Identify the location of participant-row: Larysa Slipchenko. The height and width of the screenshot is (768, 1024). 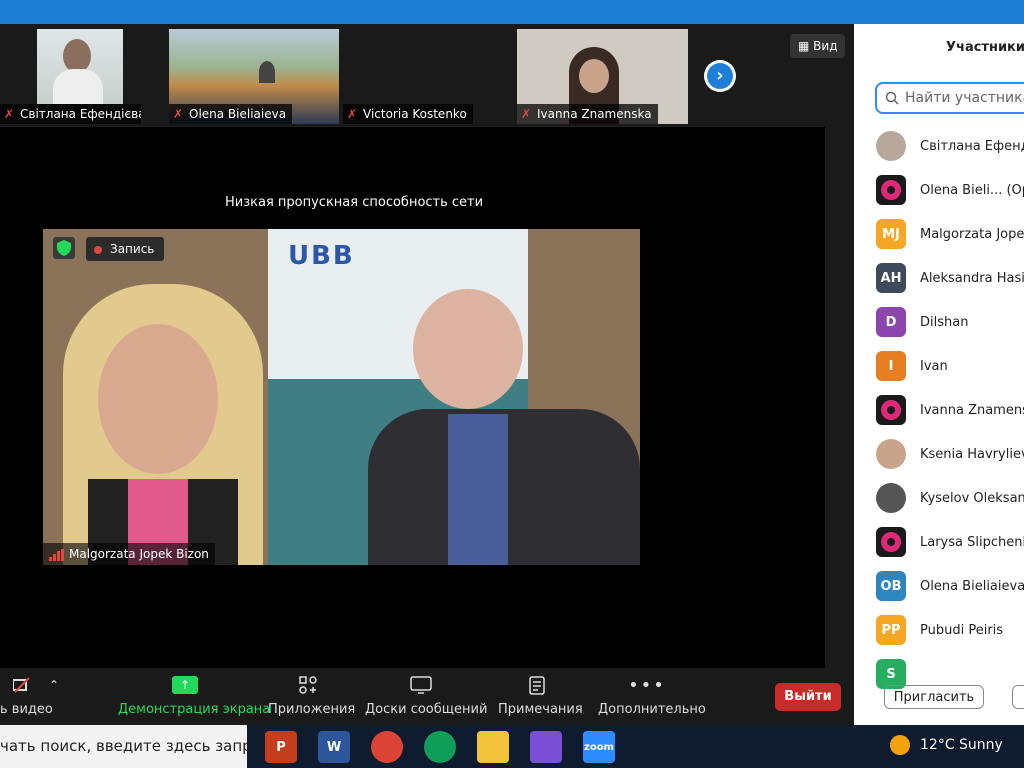
(950, 542).